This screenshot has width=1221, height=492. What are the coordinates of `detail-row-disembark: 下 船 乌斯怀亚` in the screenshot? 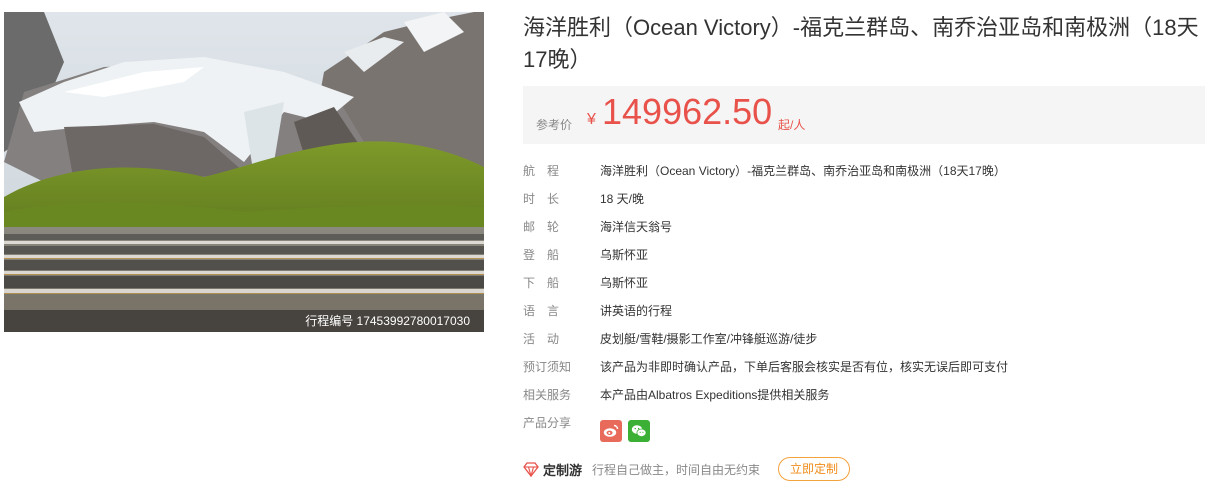 It's located at (864, 282).